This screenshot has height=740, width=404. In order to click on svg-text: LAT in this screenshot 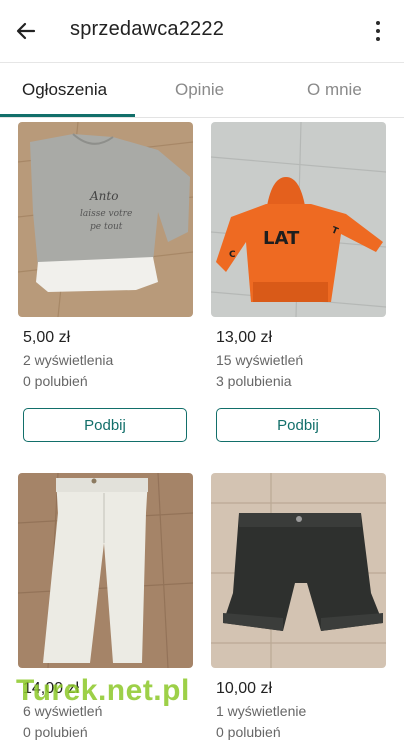, I will do `click(281, 238)`.